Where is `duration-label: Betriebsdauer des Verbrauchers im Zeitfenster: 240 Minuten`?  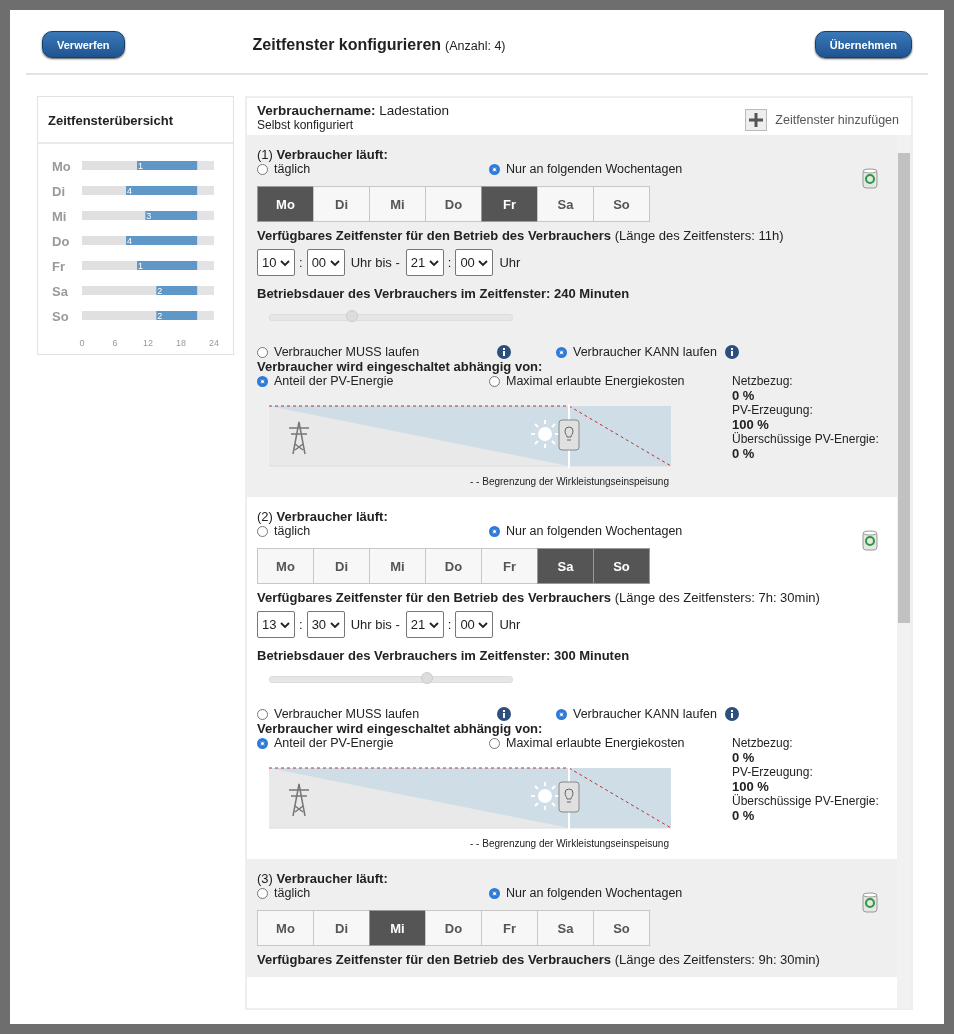 duration-label: Betriebsdauer des Verbrauchers im Zeitfenster: 240 Minuten is located at coordinates (444, 293).